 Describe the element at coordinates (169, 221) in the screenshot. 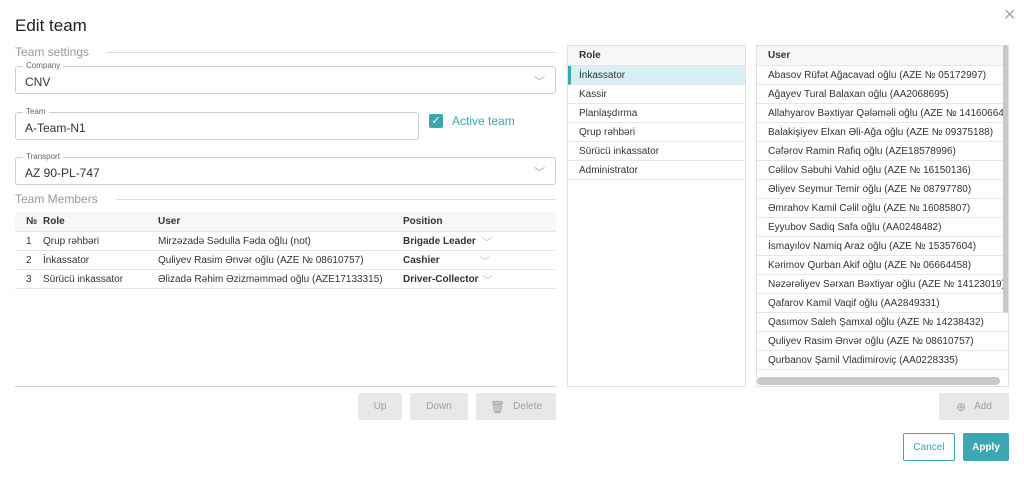

I see `col-user: User` at that location.